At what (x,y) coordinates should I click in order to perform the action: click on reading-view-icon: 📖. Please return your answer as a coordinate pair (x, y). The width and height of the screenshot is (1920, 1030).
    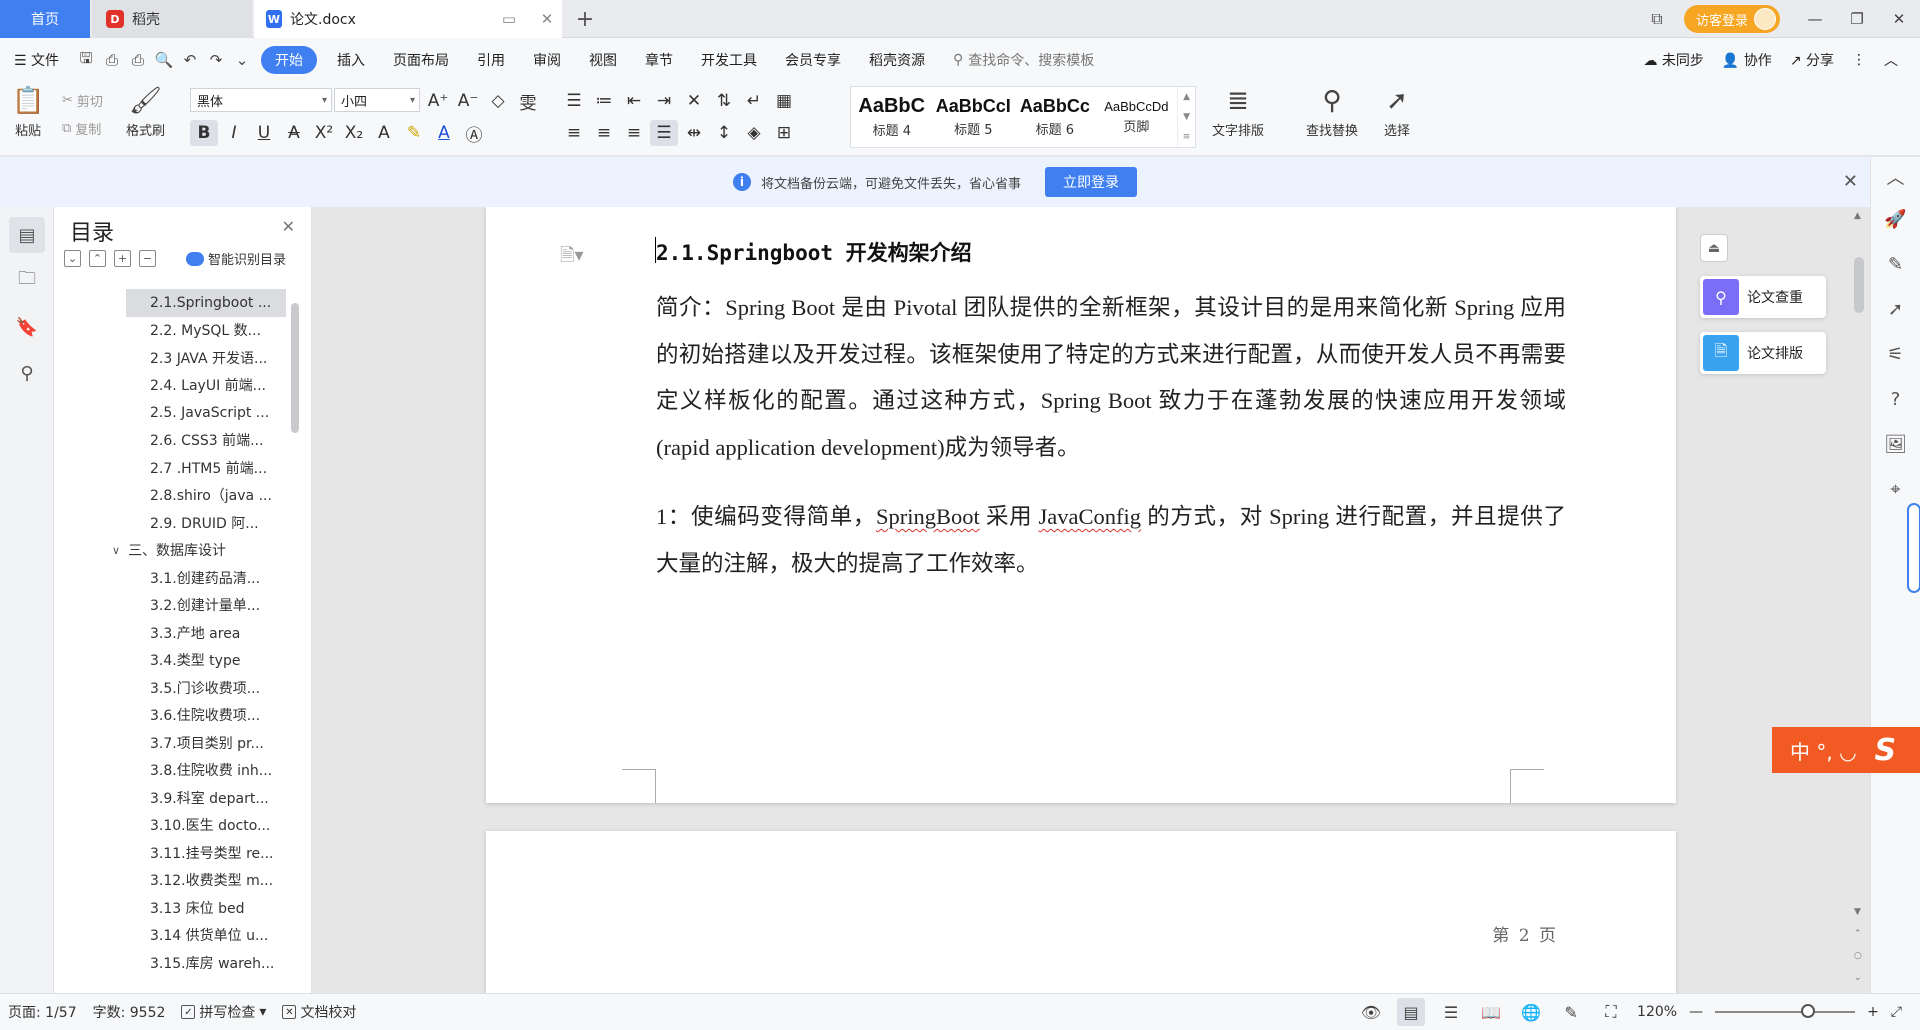
    Looking at the image, I should click on (1491, 1012).